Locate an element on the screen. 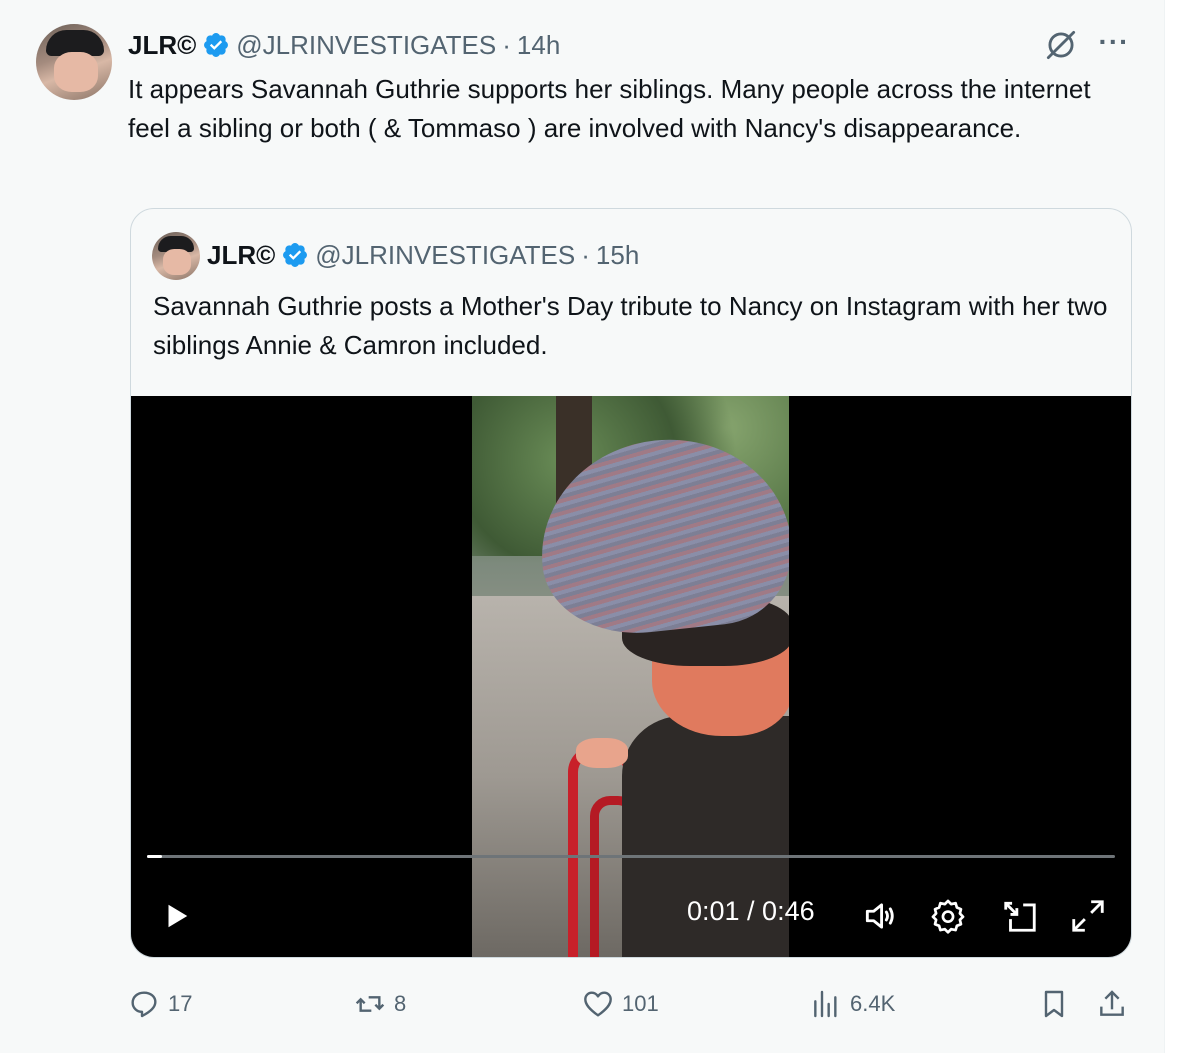  bookmark-icon is located at coordinates (1054, 1004).